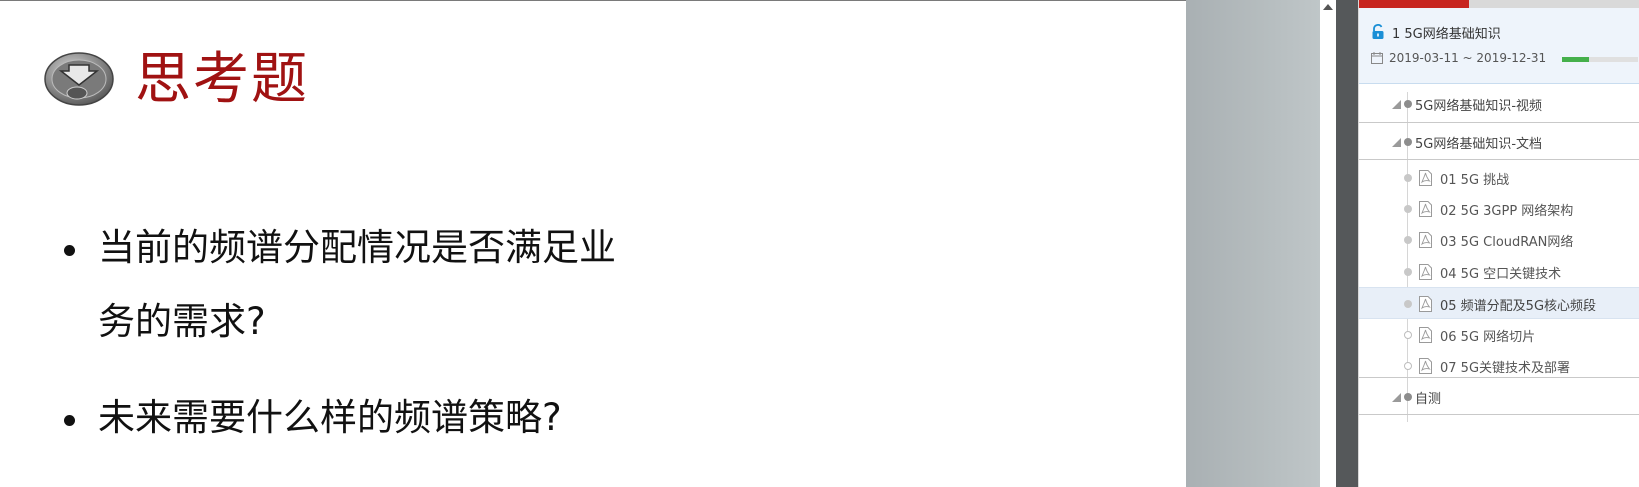 Image resolution: width=1639 pixels, height=487 pixels. What do you see at coordinates (1499, 4) in the screenshot?
I see `sidebar-tab-bar` at bounding box center [1499, 4].